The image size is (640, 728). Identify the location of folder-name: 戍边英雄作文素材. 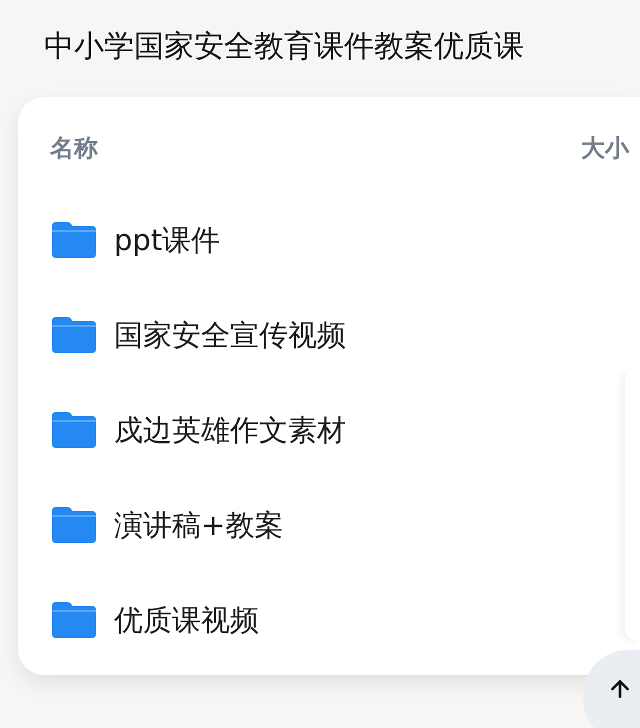
(230, 430).